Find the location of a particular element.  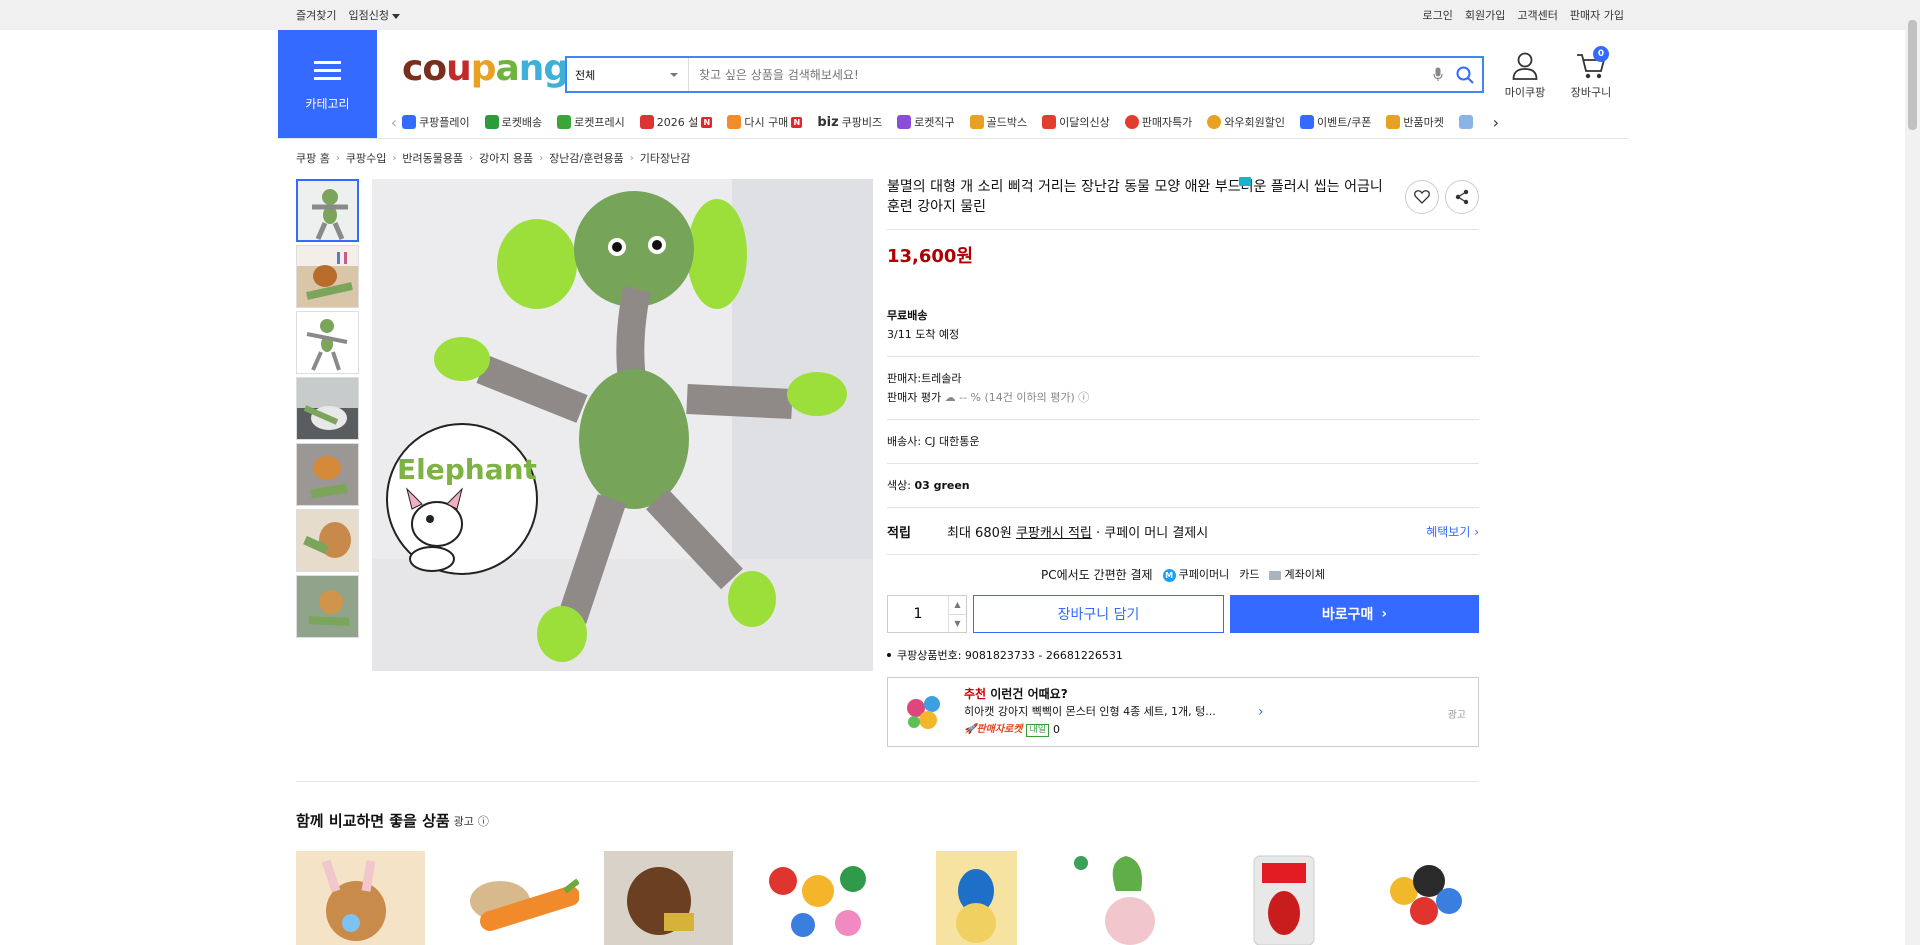

nav-item-rocket-fresh: 로켓프레시 is located at coordinates (591, 122).